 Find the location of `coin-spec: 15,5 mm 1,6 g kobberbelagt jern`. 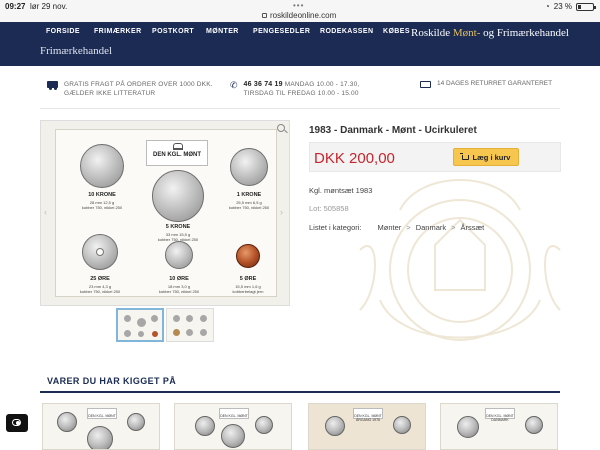

coin-spec: 15,5 mm 1,6 g kobberbelagt jern is located at coordinates (248, 289).